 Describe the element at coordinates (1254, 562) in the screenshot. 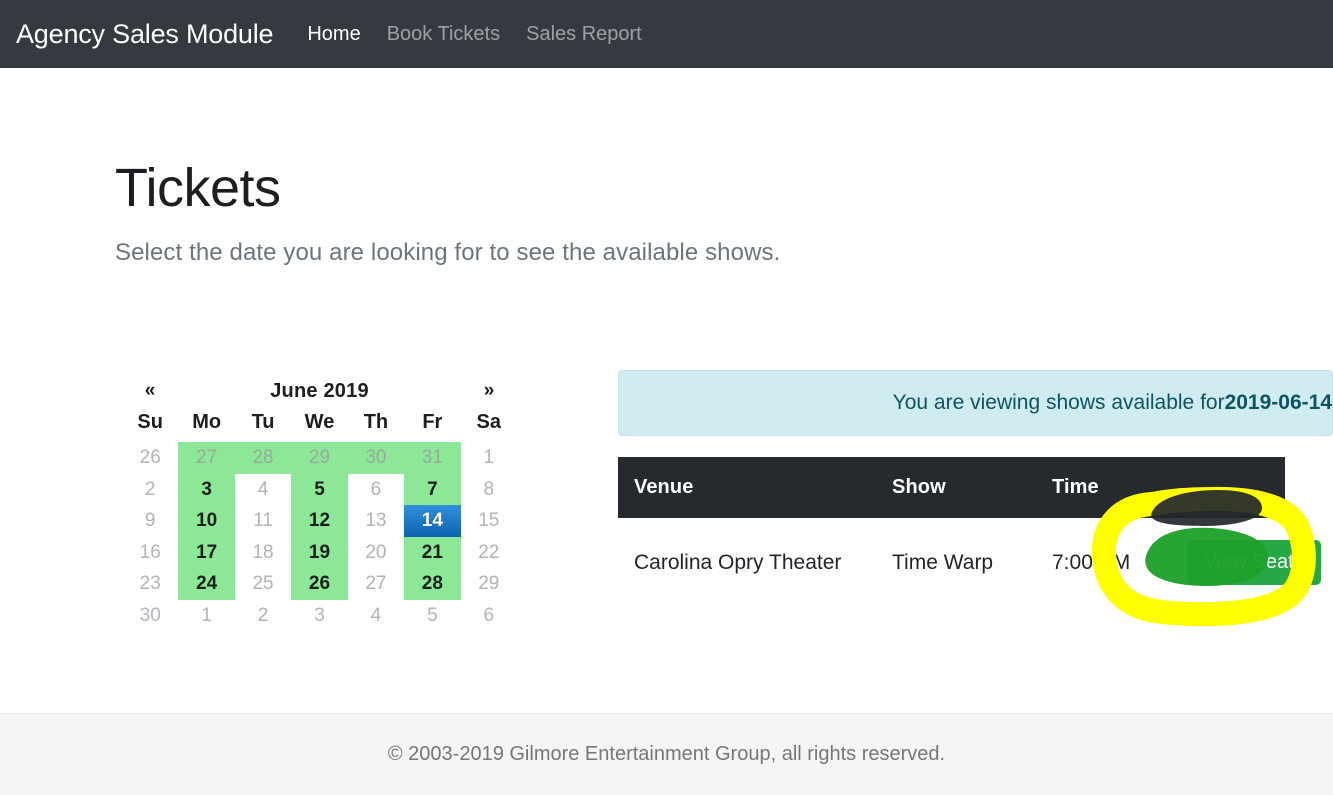

I see `view-seats-button: View Seats` at that location.